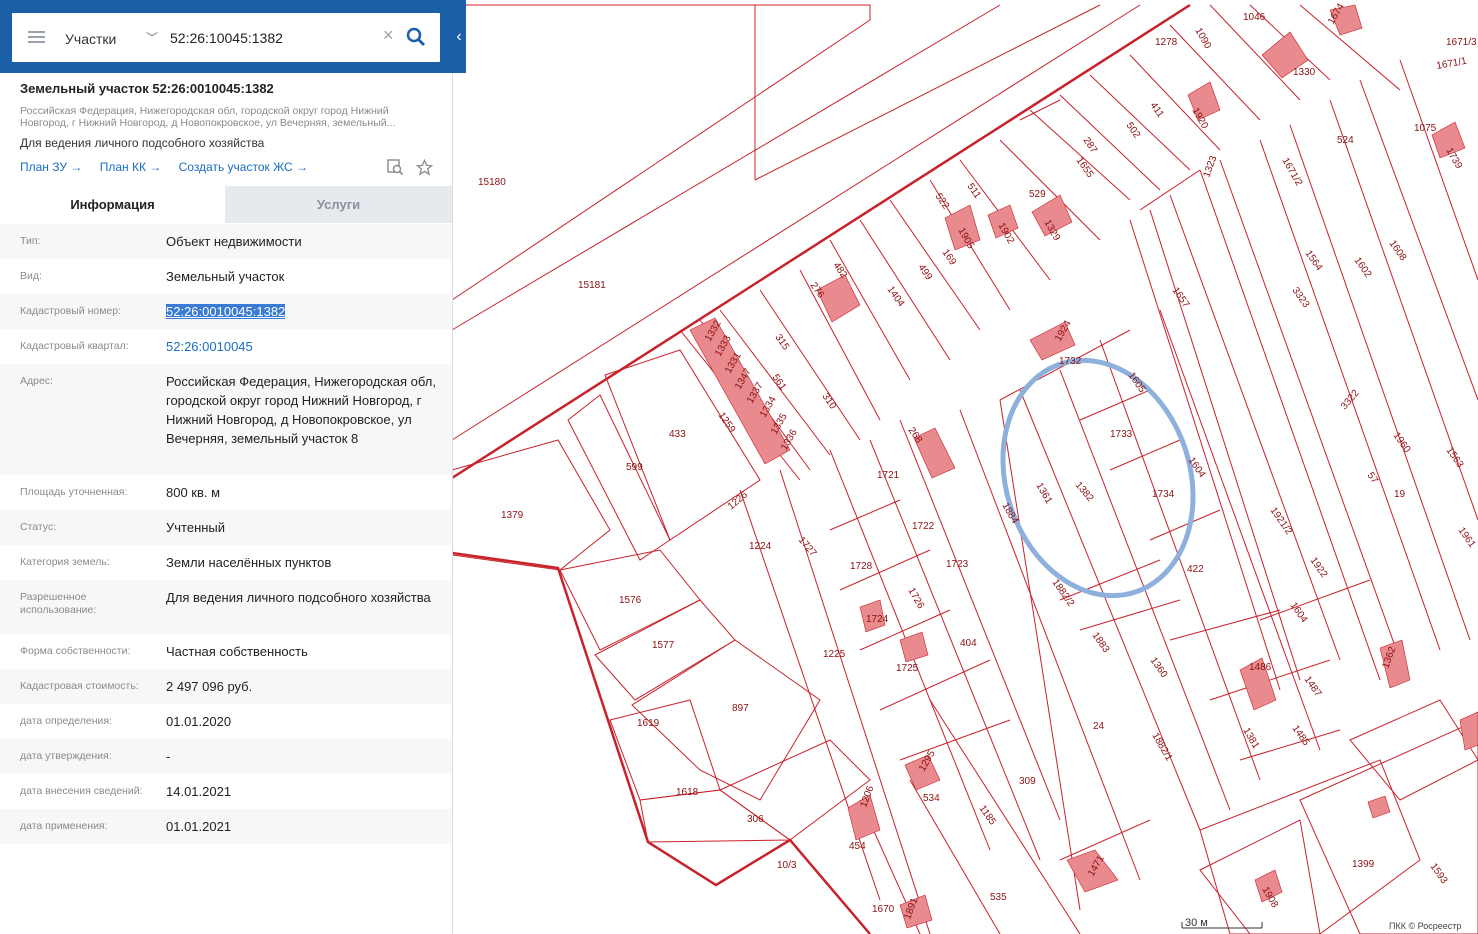 Image resolution: width=1478 pixels, height=934 pixels. Describe the element at coordinates (1163, 494) in the screenshot. I see `parcel-number-label: 1734` at that location.